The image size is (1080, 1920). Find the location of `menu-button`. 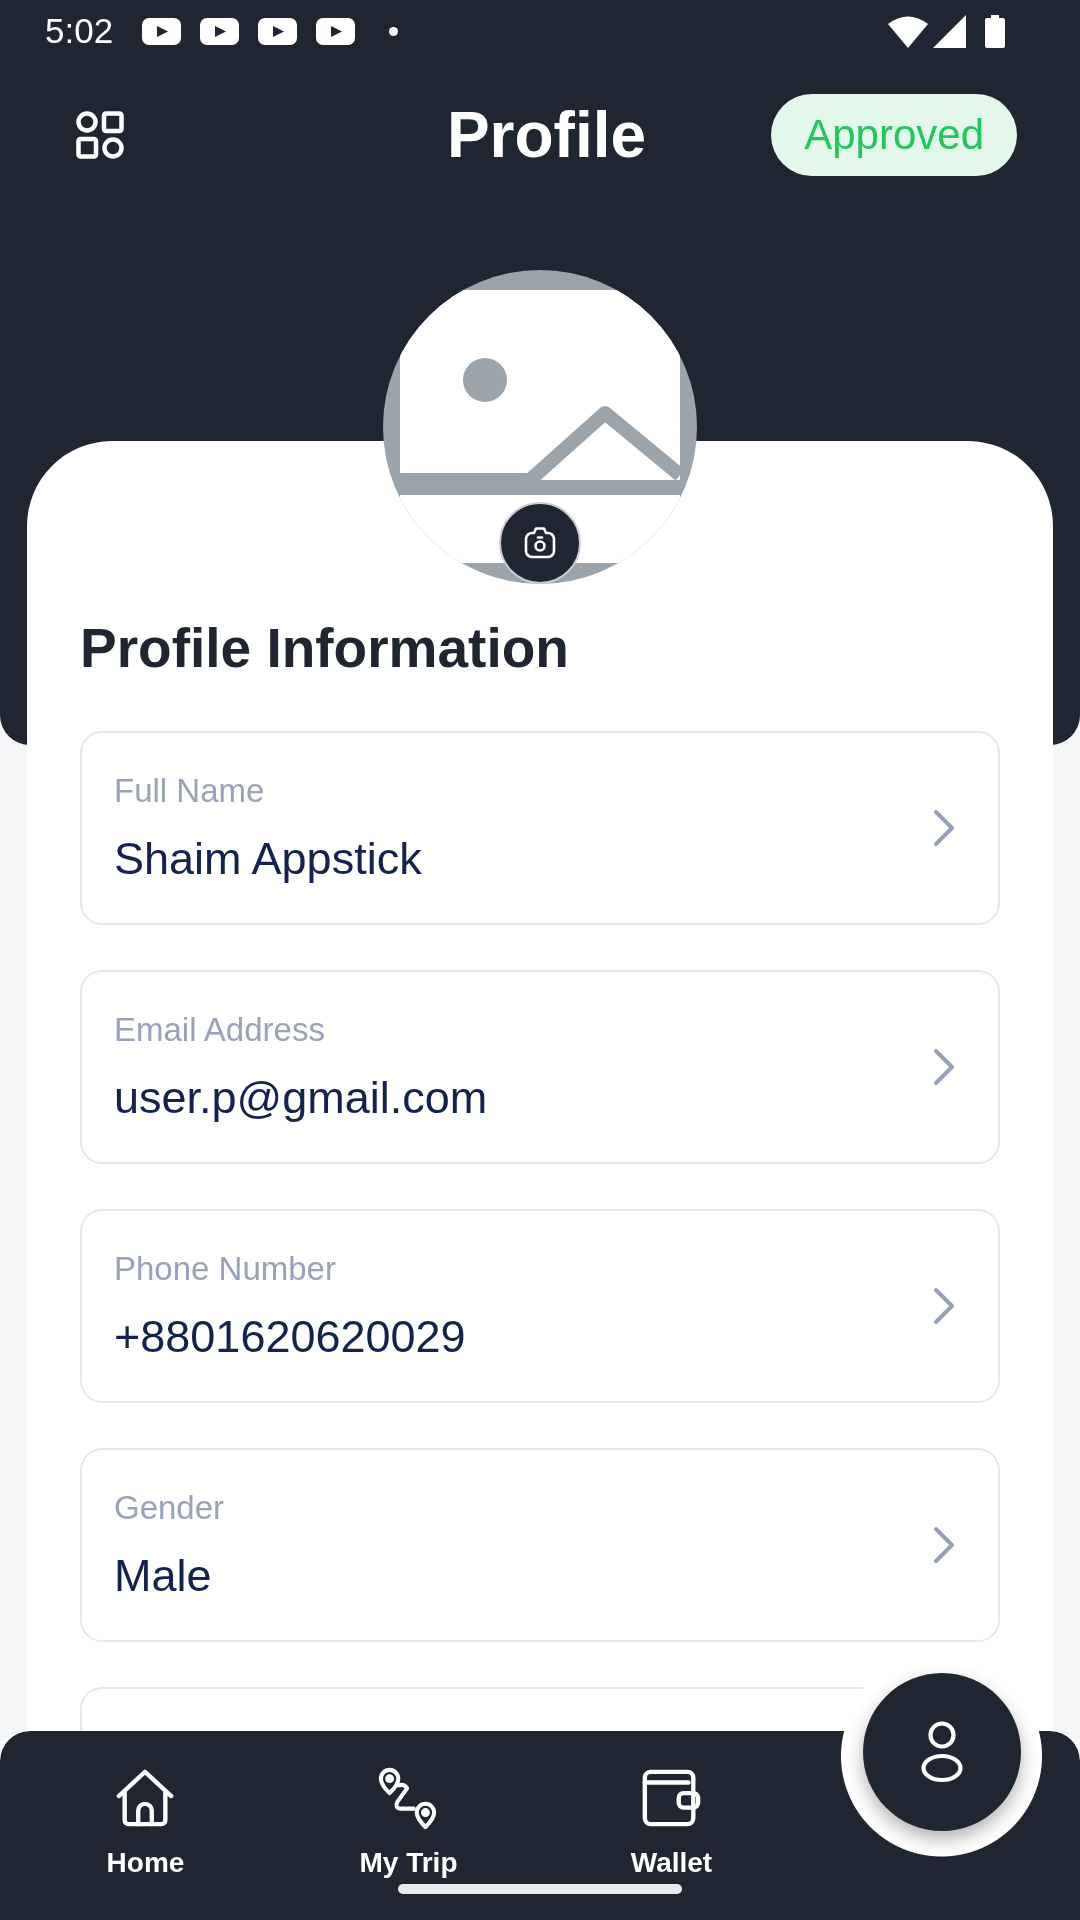

menu-button is located at coordinates (100, 135).